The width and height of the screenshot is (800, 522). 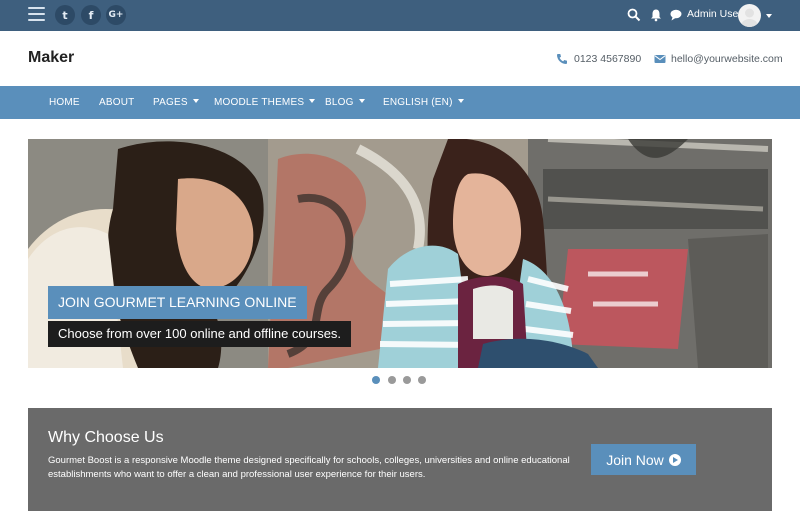 What do you see at coordinates (749, 15) in the screenshot?
I see `avatar` at bounding box center [749, 15].